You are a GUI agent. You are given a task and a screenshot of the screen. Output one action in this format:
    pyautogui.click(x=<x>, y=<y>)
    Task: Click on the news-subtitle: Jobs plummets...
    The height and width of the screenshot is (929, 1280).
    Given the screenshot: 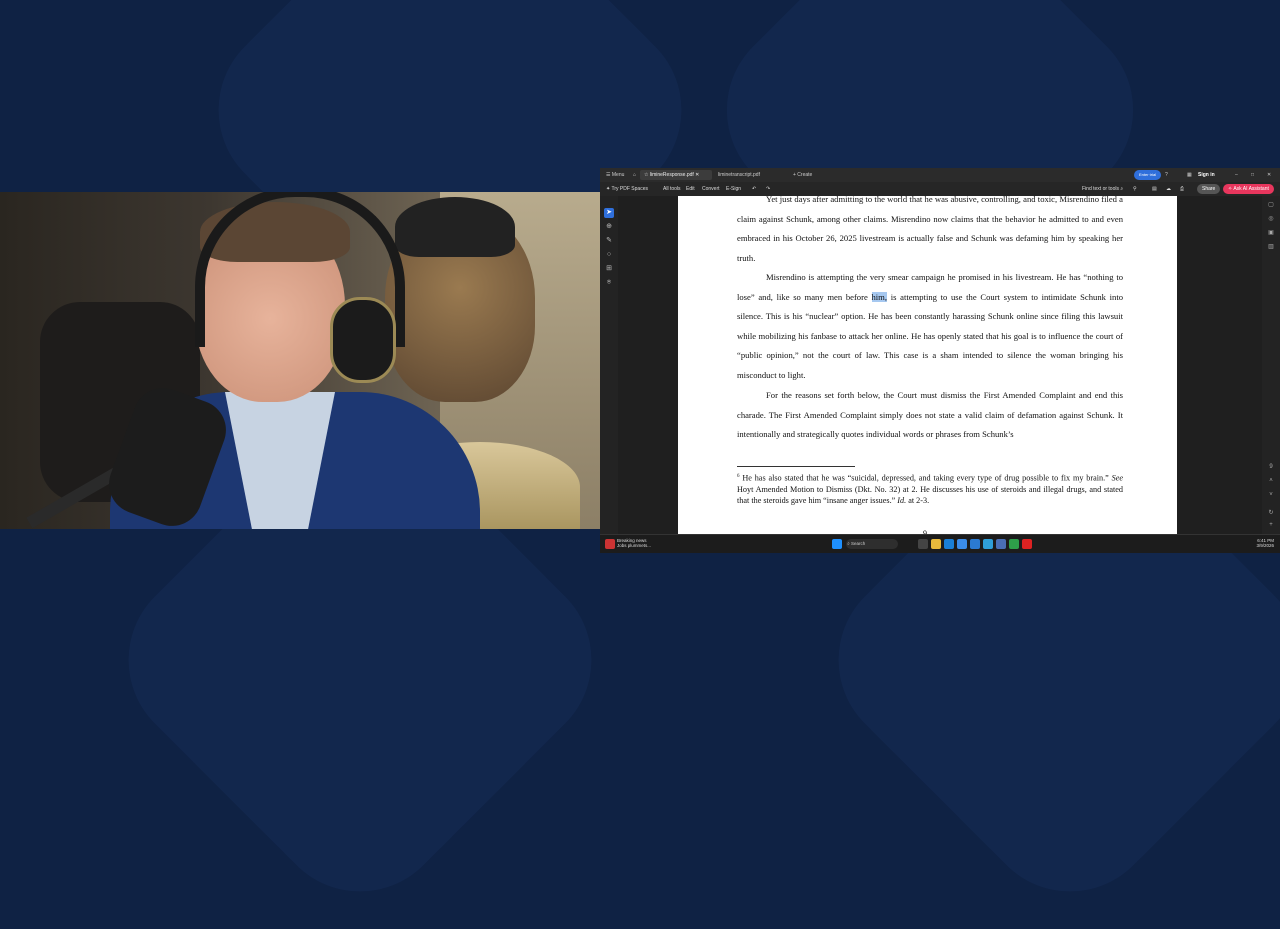 What is the action you would take?
    pyautogui.click(x=634, y=545)
    